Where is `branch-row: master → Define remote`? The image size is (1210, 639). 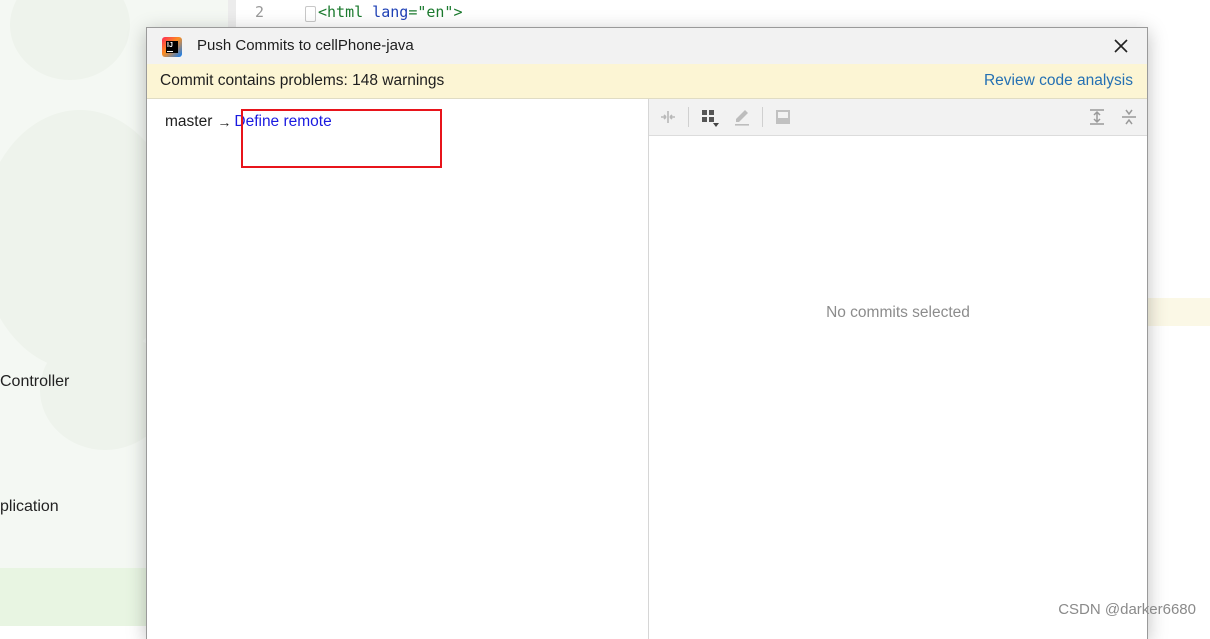 branch-row: master → Define remote is located at coordinates (303, 138).